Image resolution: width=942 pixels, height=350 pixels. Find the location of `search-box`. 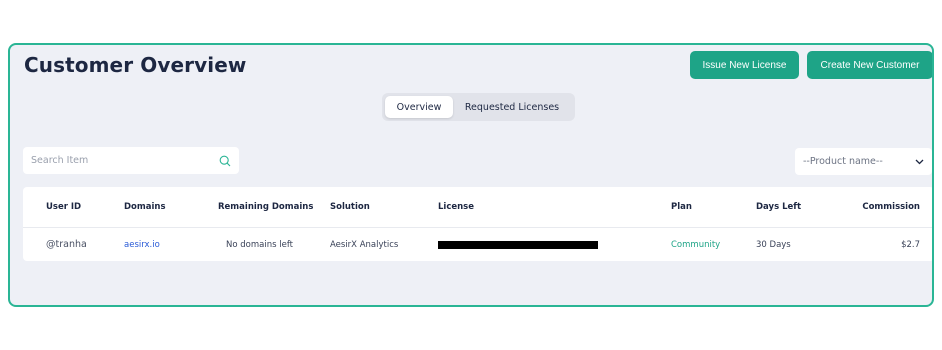

search-box is located at coordinates (131, 160).